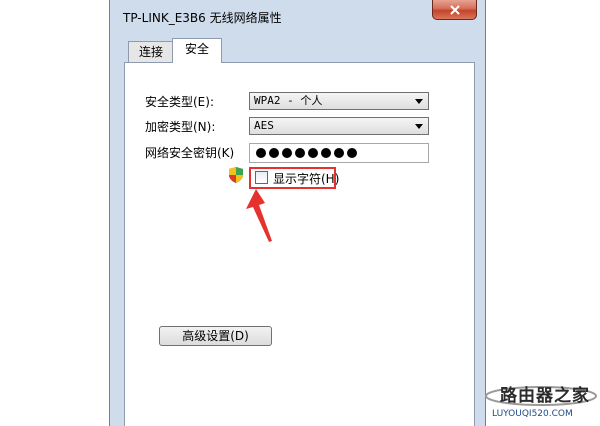 The image size is (600, 426). Describe the element at coordinates (151, 51) in the screenshot. I see `tab-connection: 连接` at that location.